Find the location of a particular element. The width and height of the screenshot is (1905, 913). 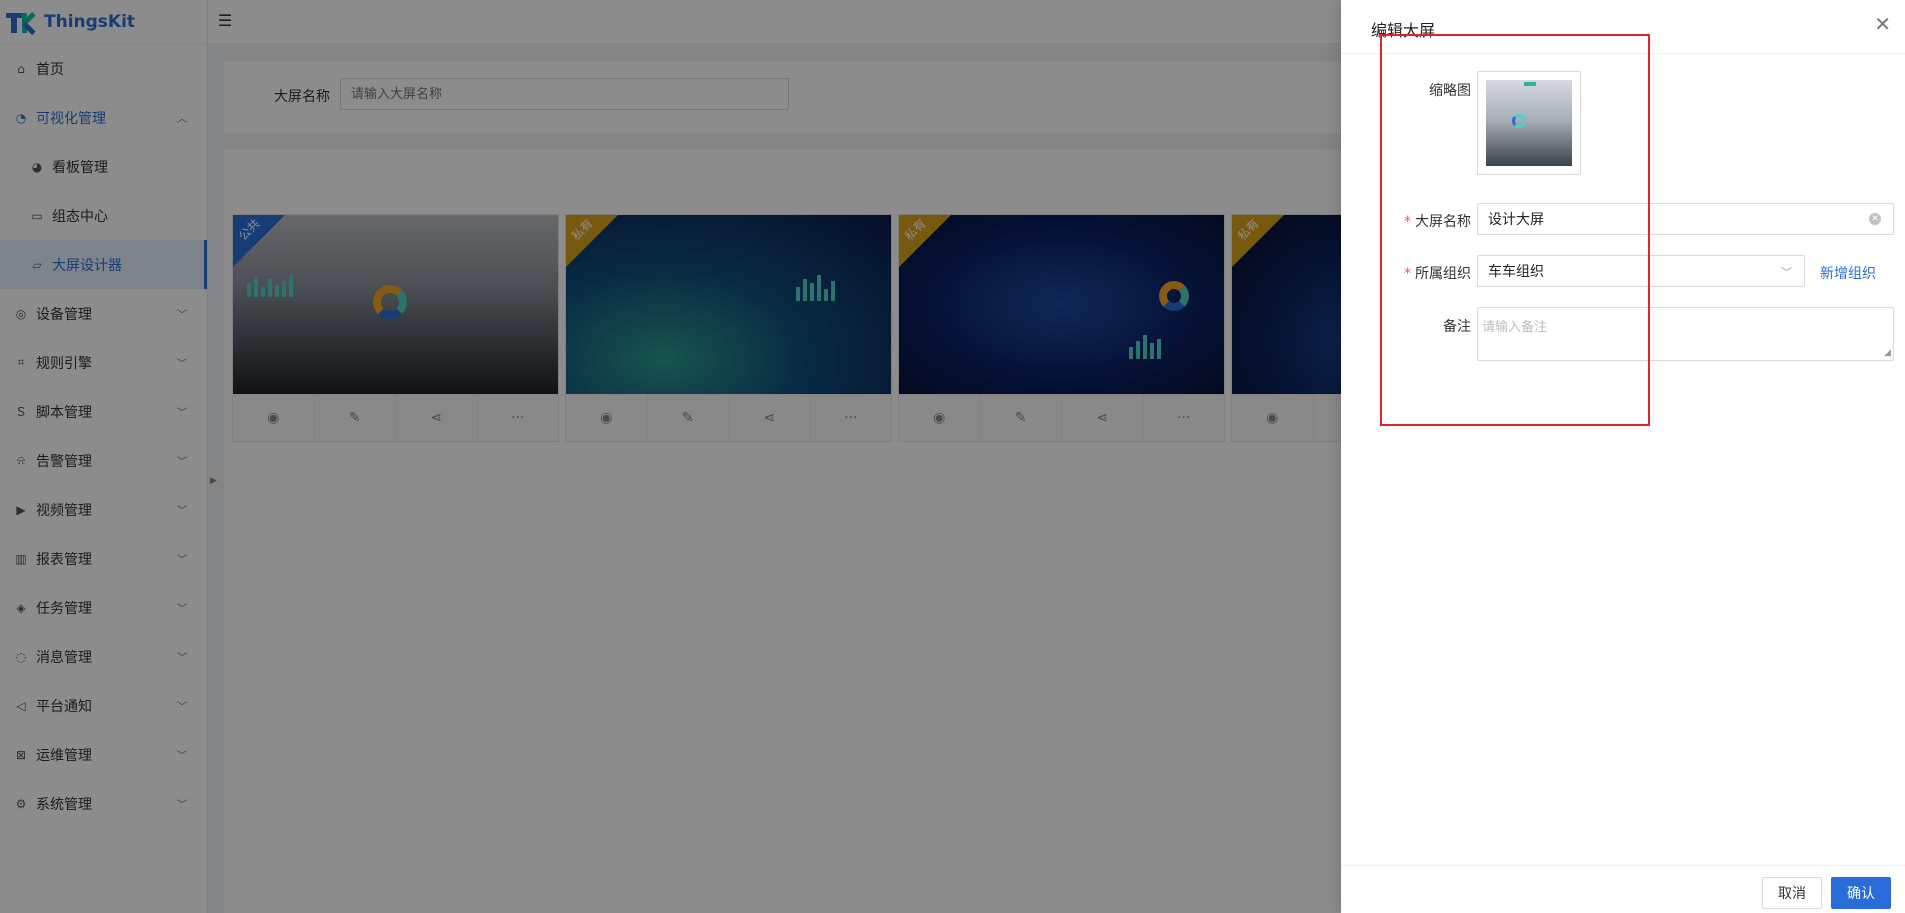

clear-icon: ✕ is located at coordinates (1875, 219).